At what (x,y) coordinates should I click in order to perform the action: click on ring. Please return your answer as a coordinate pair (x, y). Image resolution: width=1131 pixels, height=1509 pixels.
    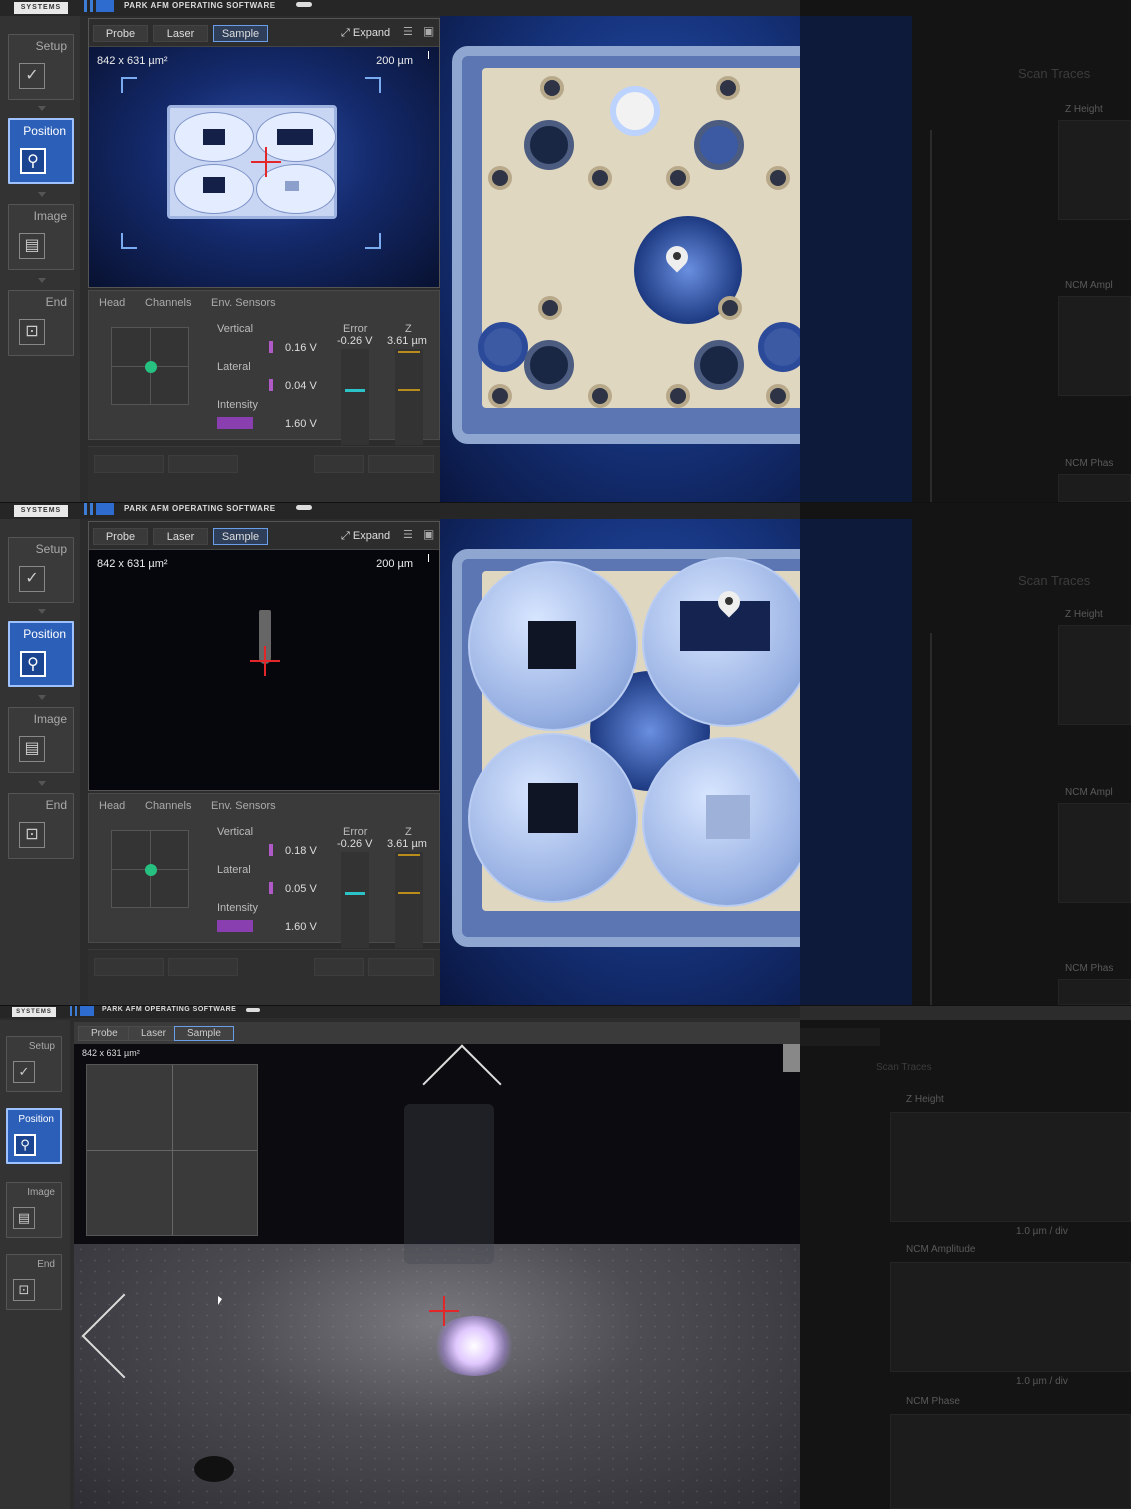
    Looking at the image, I should click on (719, 365).